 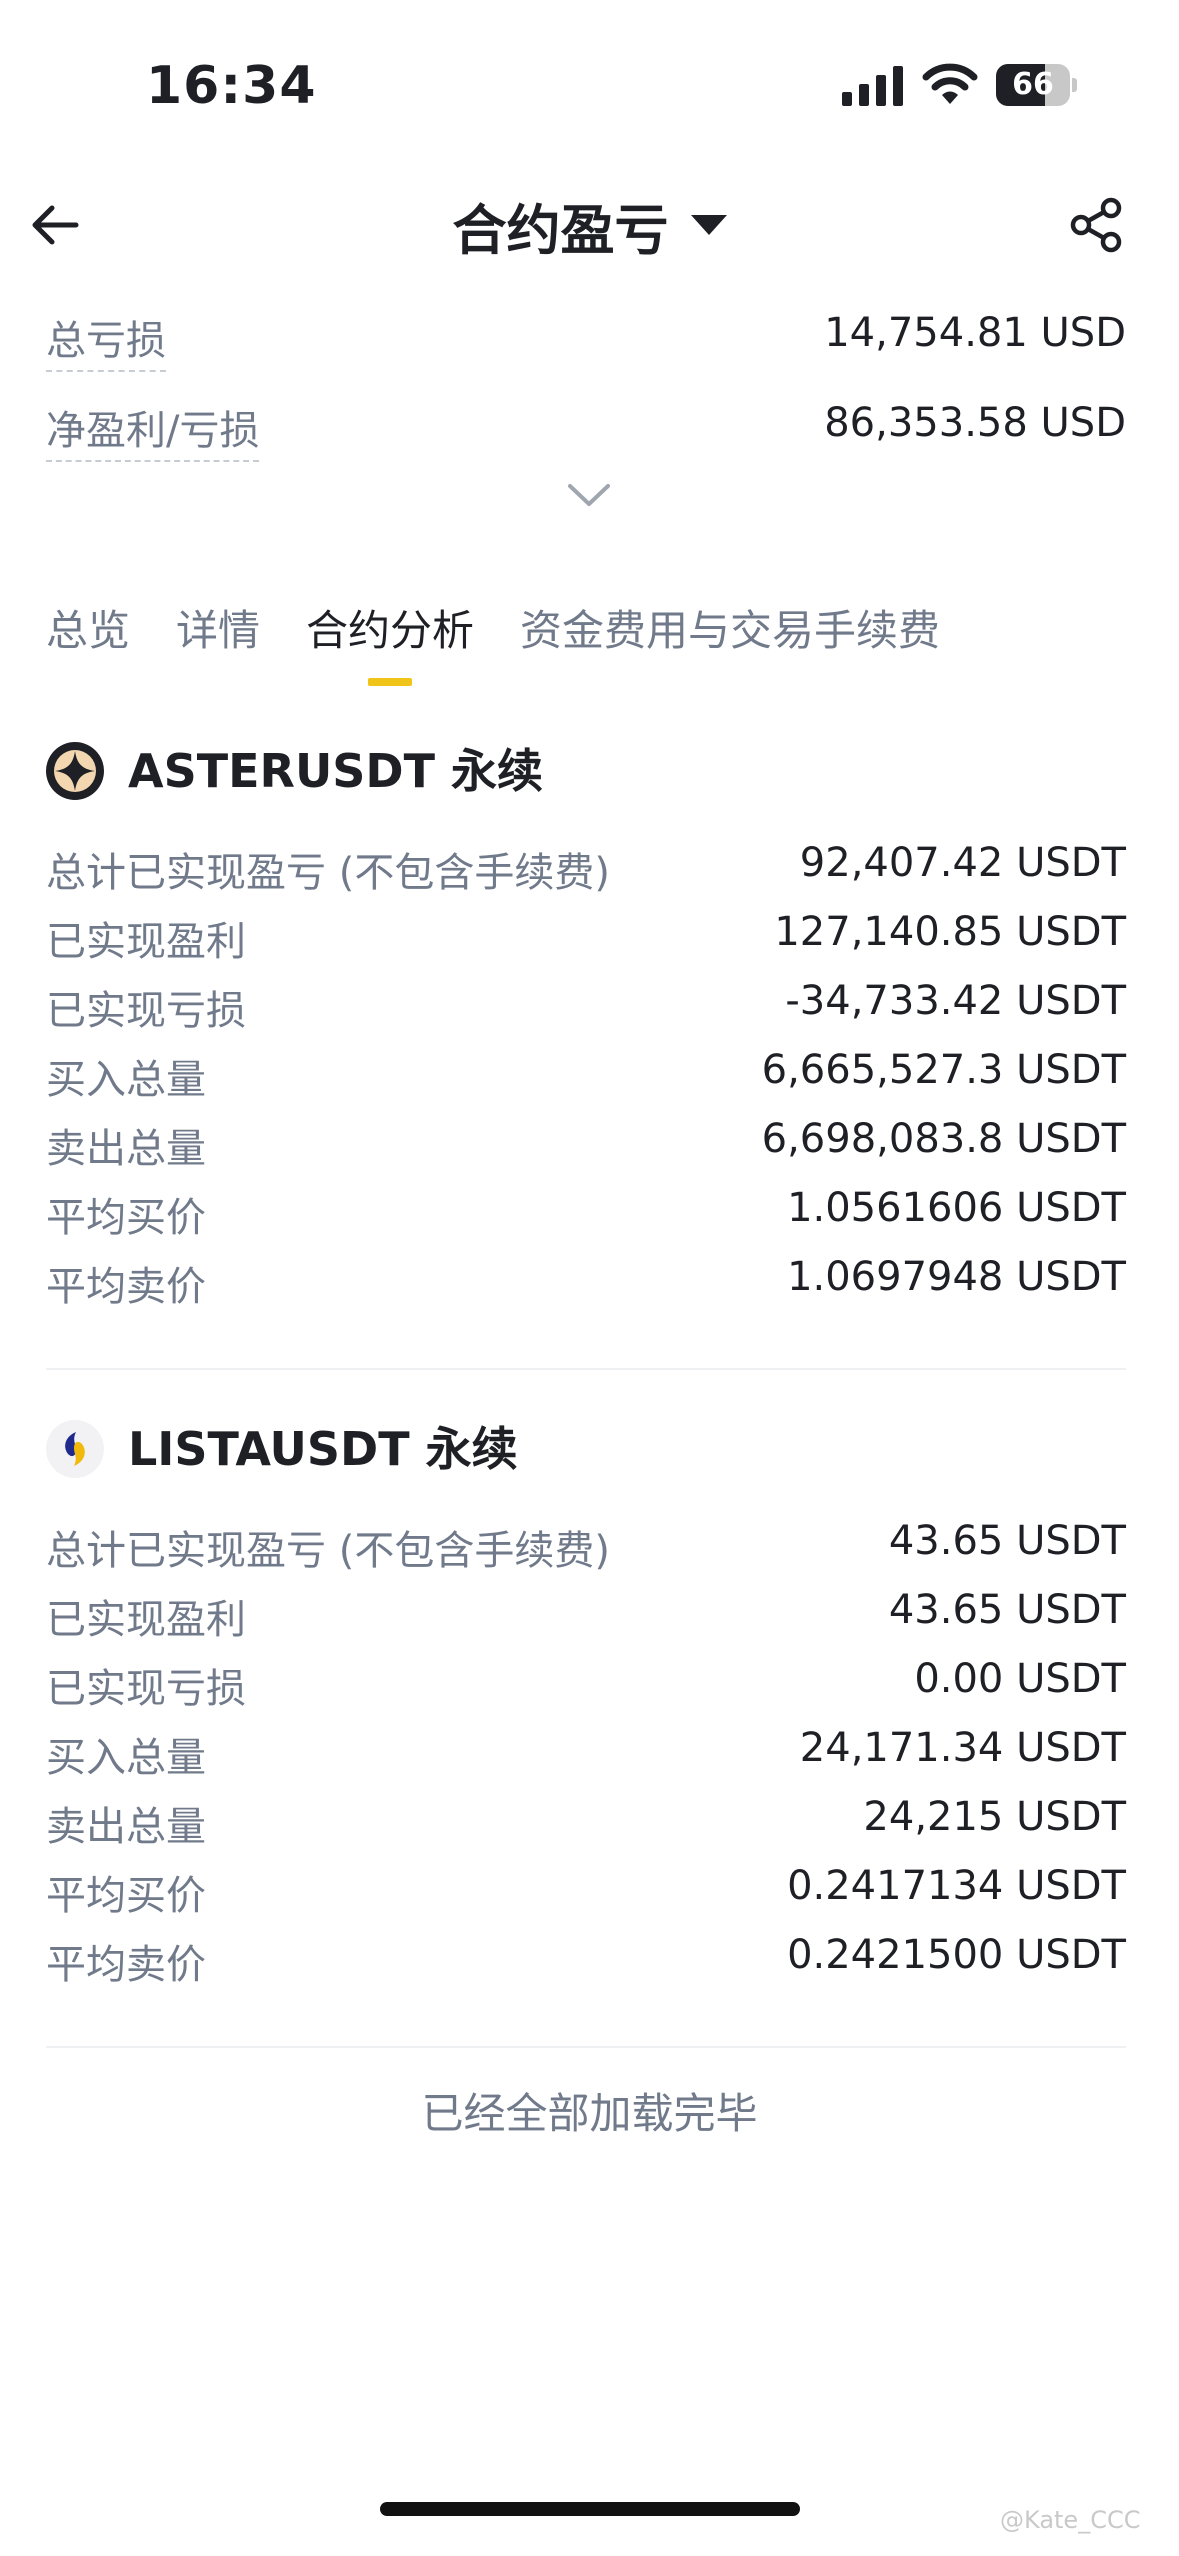 What do you see at coordinates (590, 2509) in the screenshot?
I see `home-indicator` at bounding box center [590, 2509].